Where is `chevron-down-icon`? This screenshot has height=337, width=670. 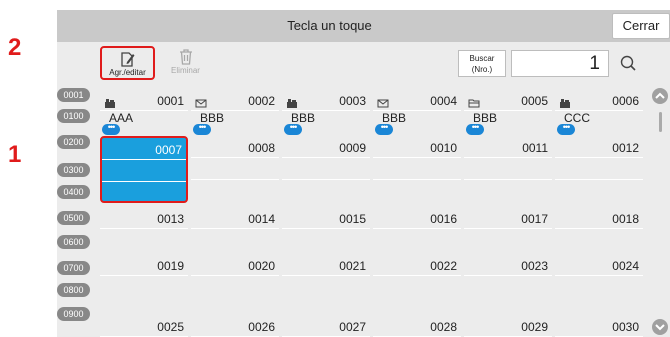 chevron-down-icon is located at coordinates (660, 327).